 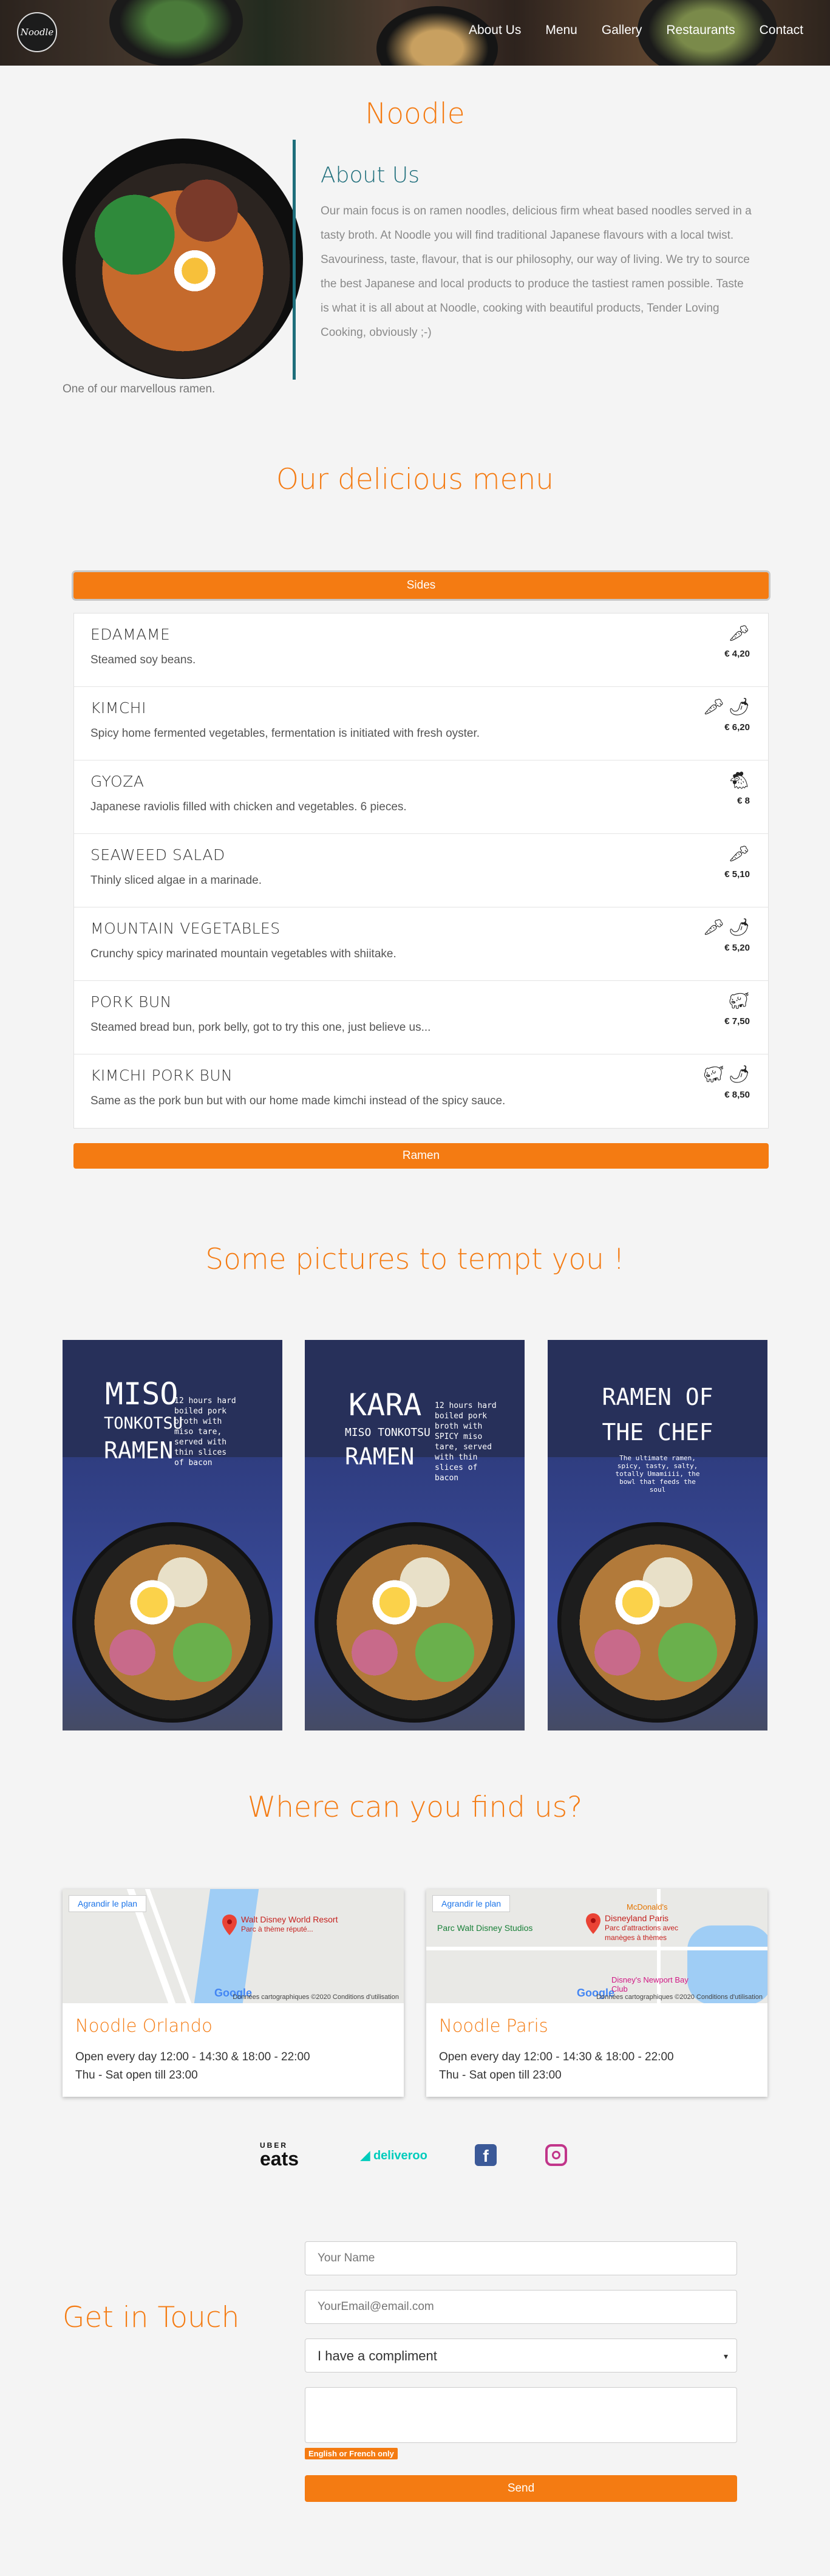 I want to click on item-description: Steamed soy beans., so click(x=143, y=660).